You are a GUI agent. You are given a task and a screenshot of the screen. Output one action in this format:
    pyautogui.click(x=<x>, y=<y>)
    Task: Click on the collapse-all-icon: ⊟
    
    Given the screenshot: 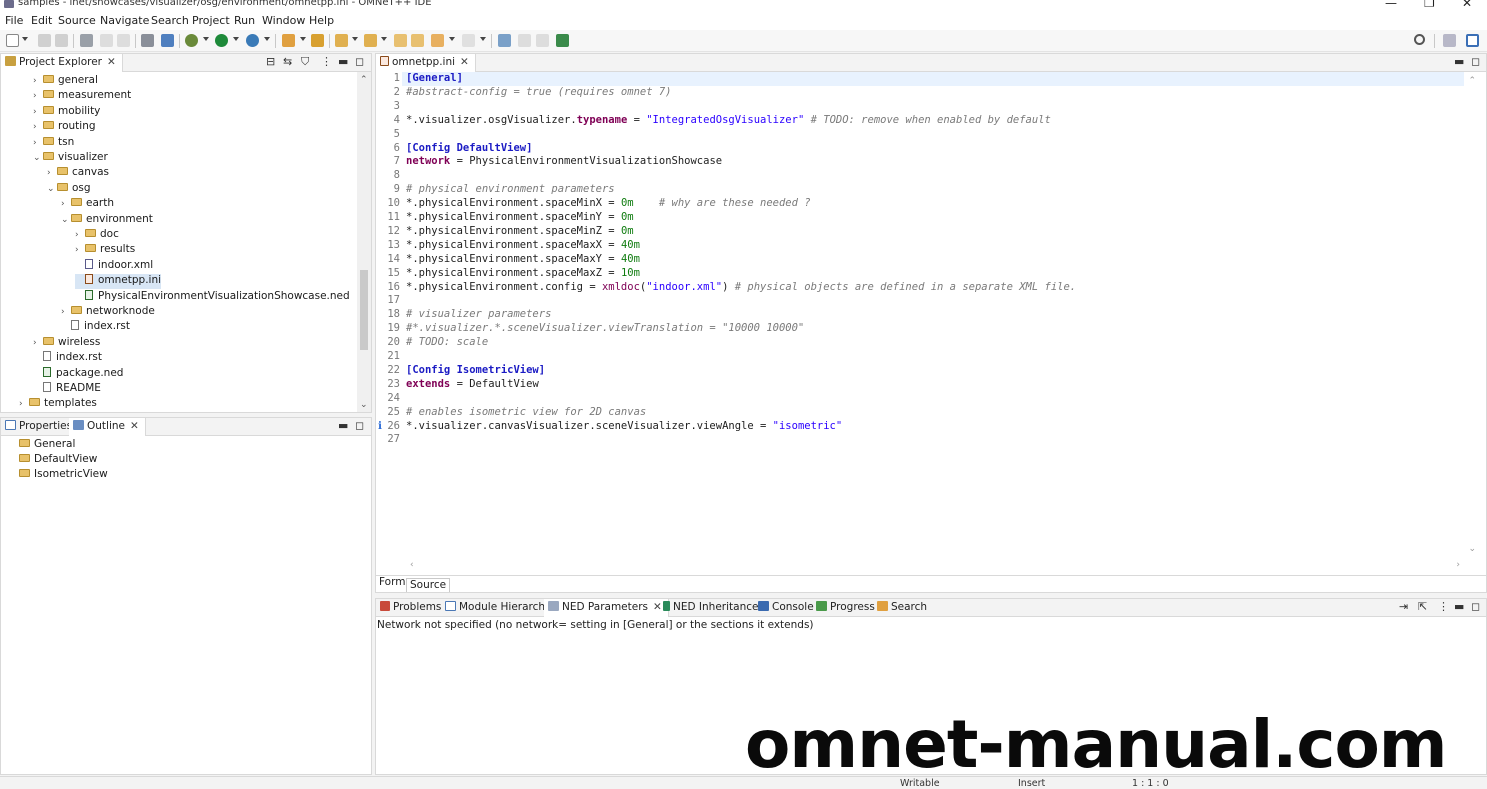 What is the action you would take?
    pyautogui.click(x=270, y=61)
    